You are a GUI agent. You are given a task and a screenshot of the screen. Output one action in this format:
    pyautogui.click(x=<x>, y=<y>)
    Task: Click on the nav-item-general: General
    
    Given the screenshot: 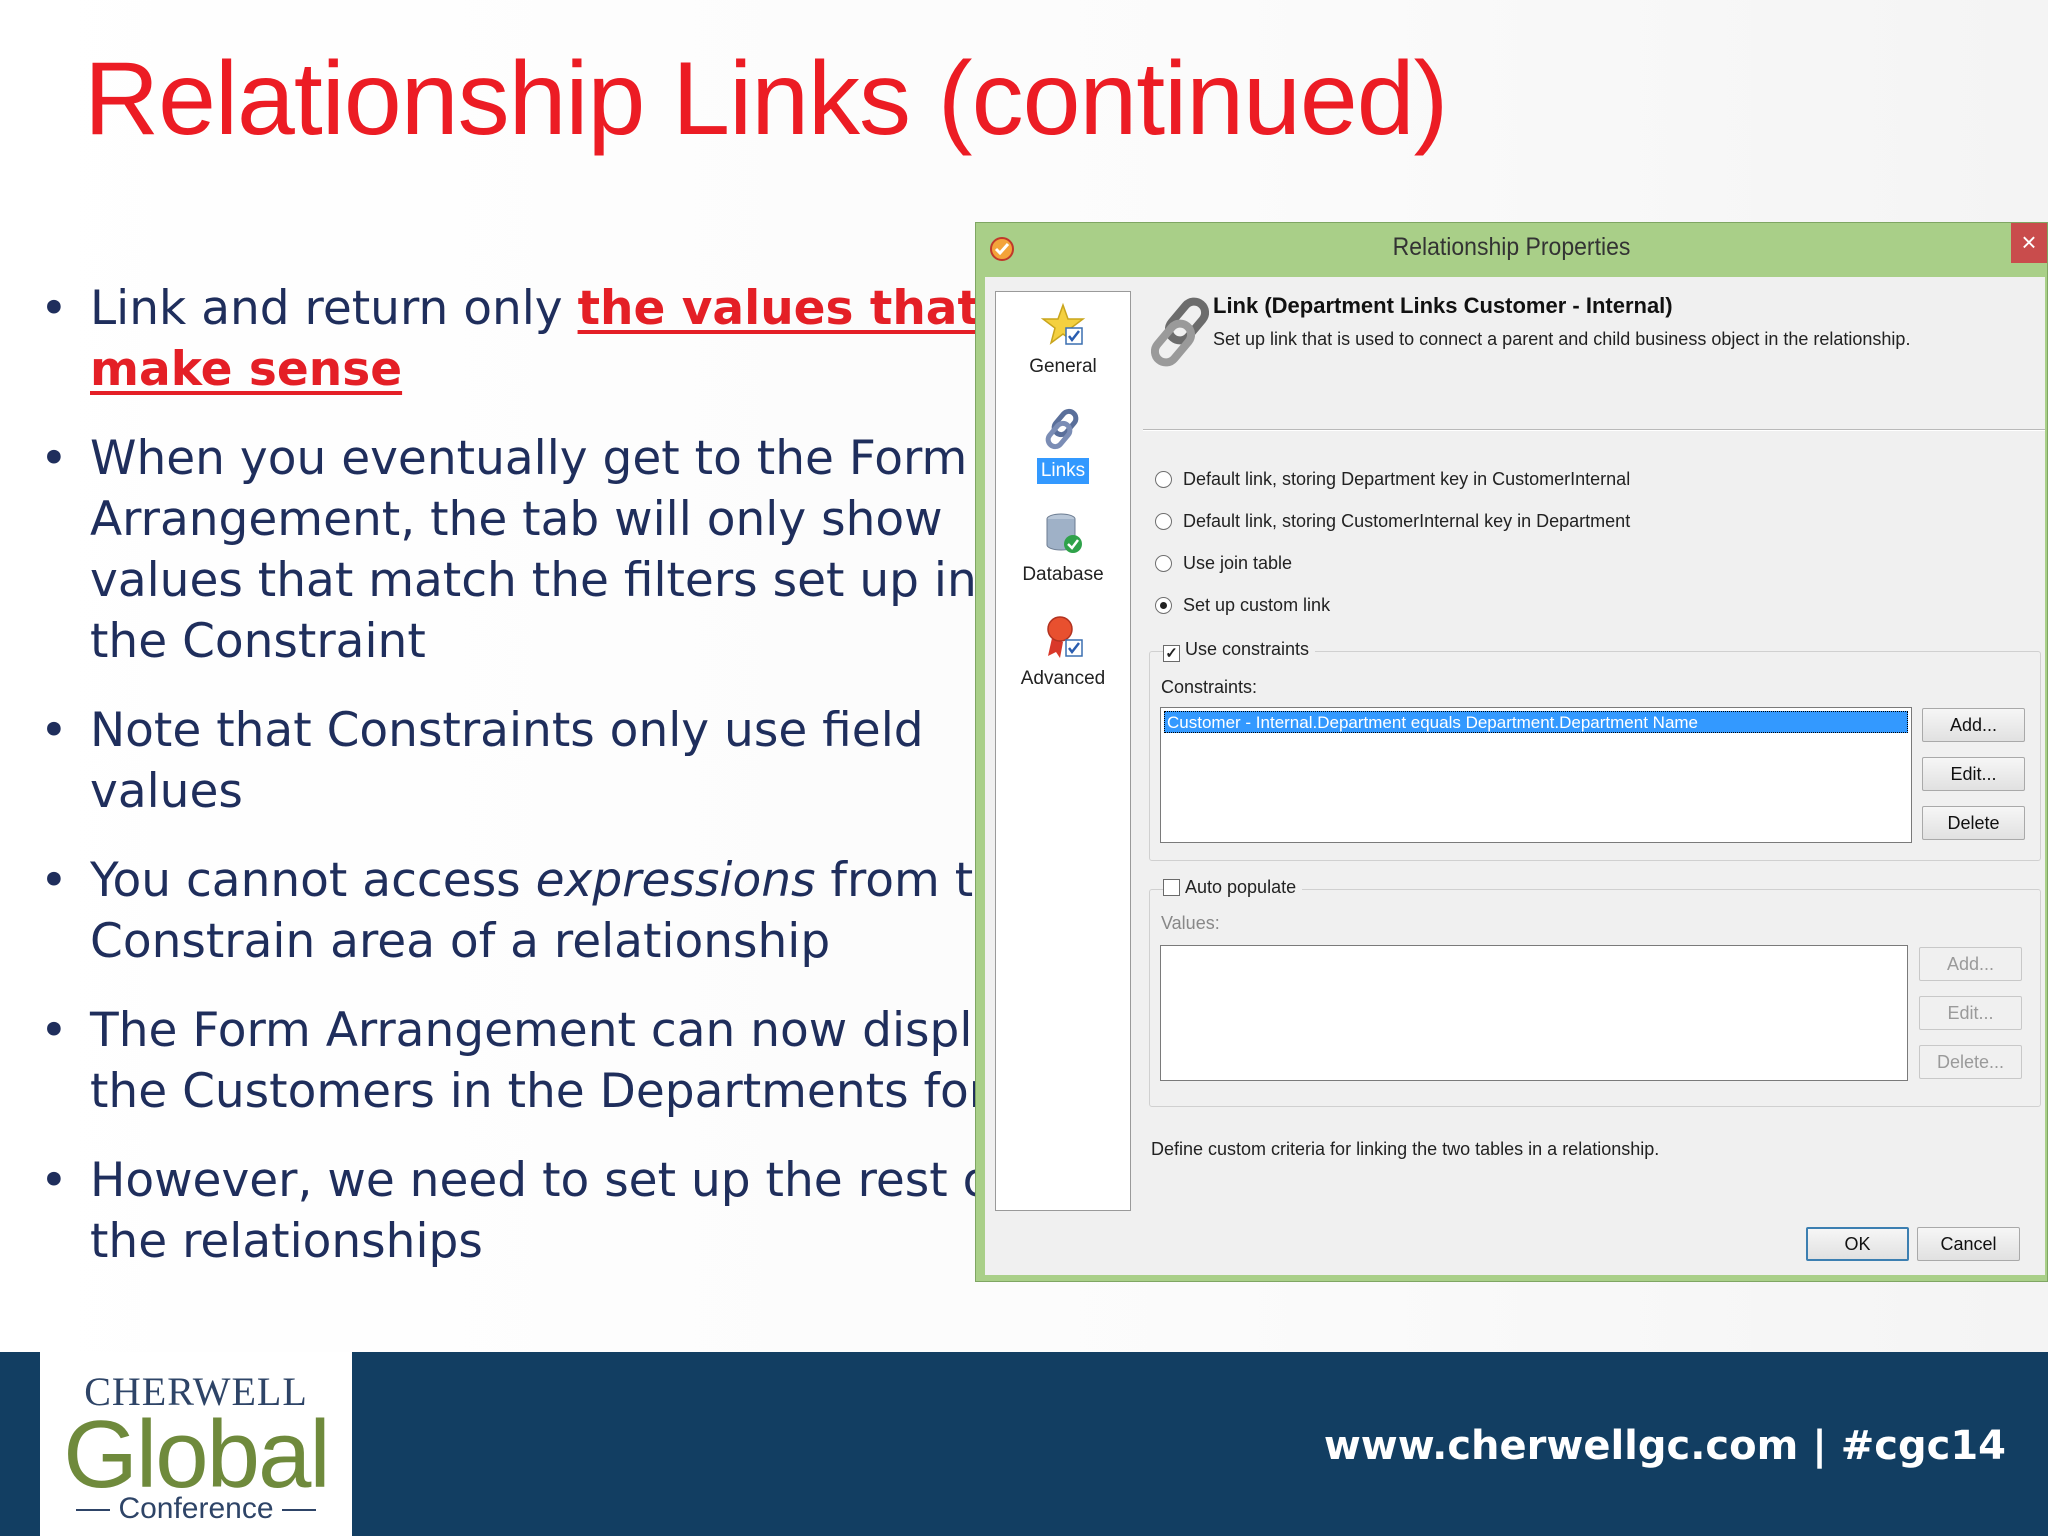 What is the action you would take?
    pyautogui.click(x=1063, y=341)
    